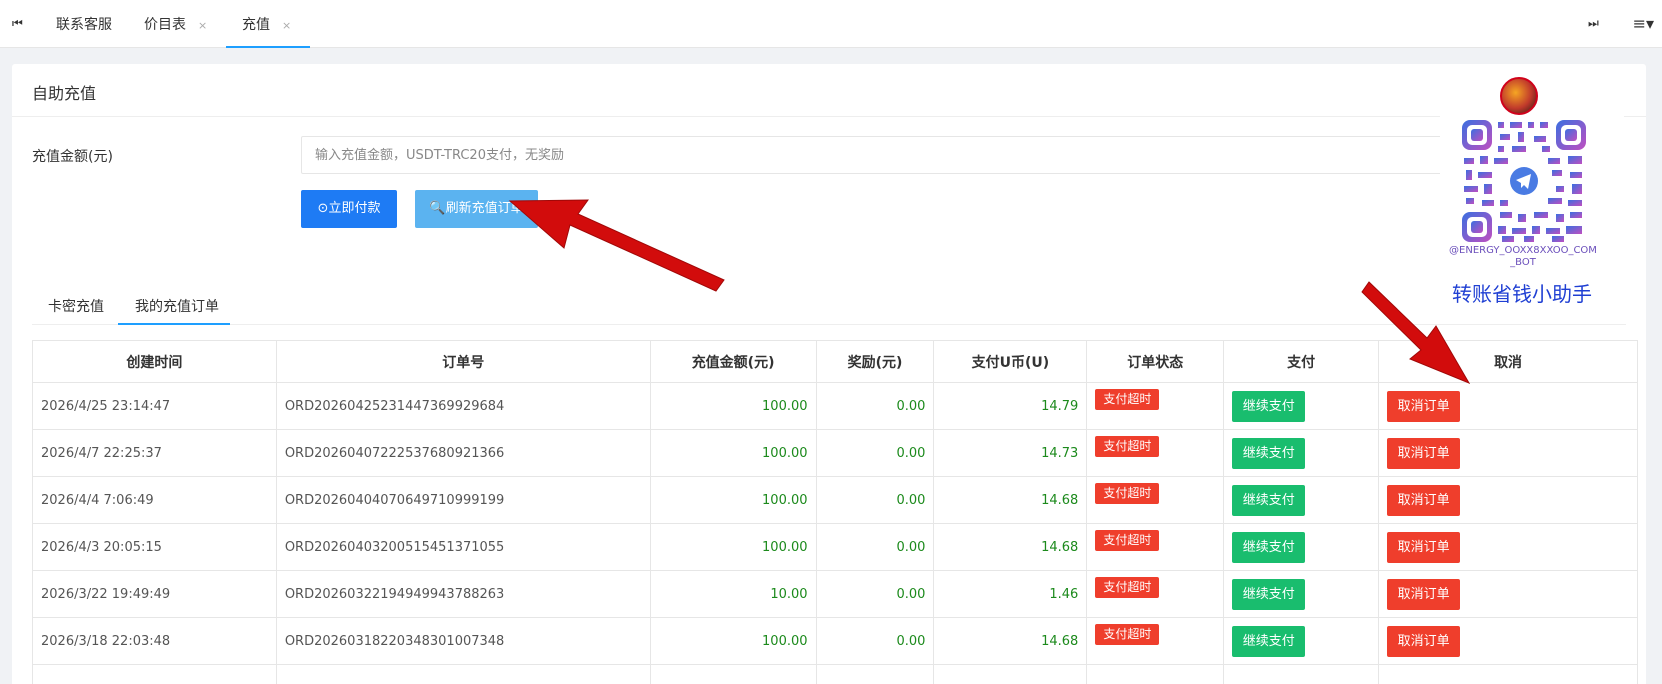  Describe the element at coordinates (1301, 361) in the screenshot. I see `column-header: 支付` at that location.